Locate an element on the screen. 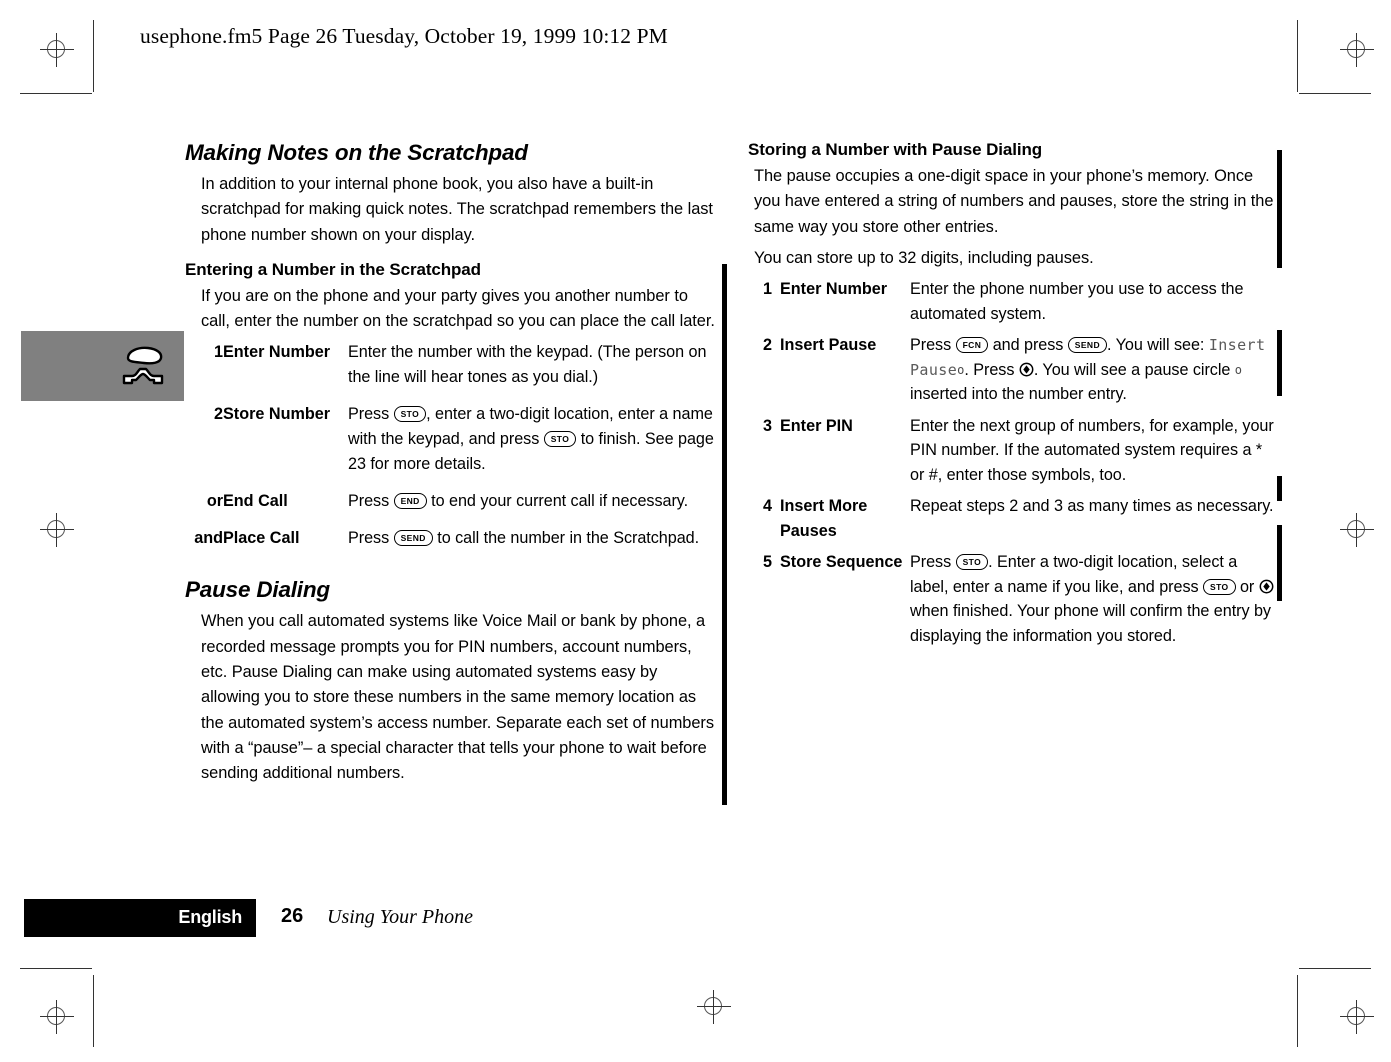 The image size is (1391, 1062). section-title-pause-dialing: Pause Dialing is located at coordinates (257, 590).